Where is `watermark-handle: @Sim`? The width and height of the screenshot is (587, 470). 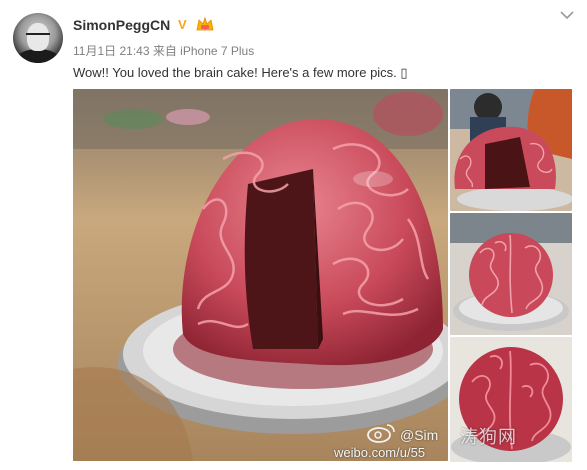 watermark-handle: @Sim is located at coordinates (419, 435).